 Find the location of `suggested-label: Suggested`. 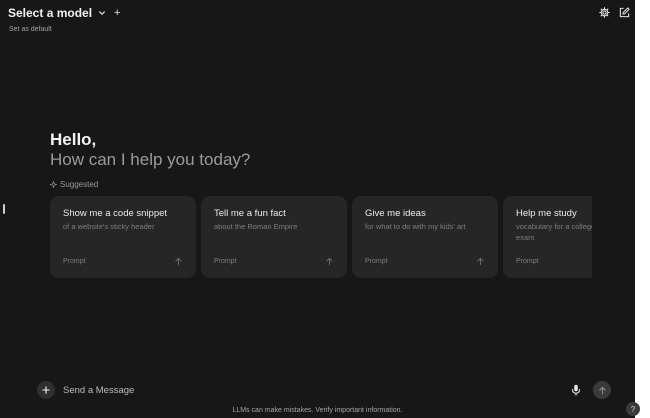

suggested-label: Suggested is located at coordinates (79, 184).